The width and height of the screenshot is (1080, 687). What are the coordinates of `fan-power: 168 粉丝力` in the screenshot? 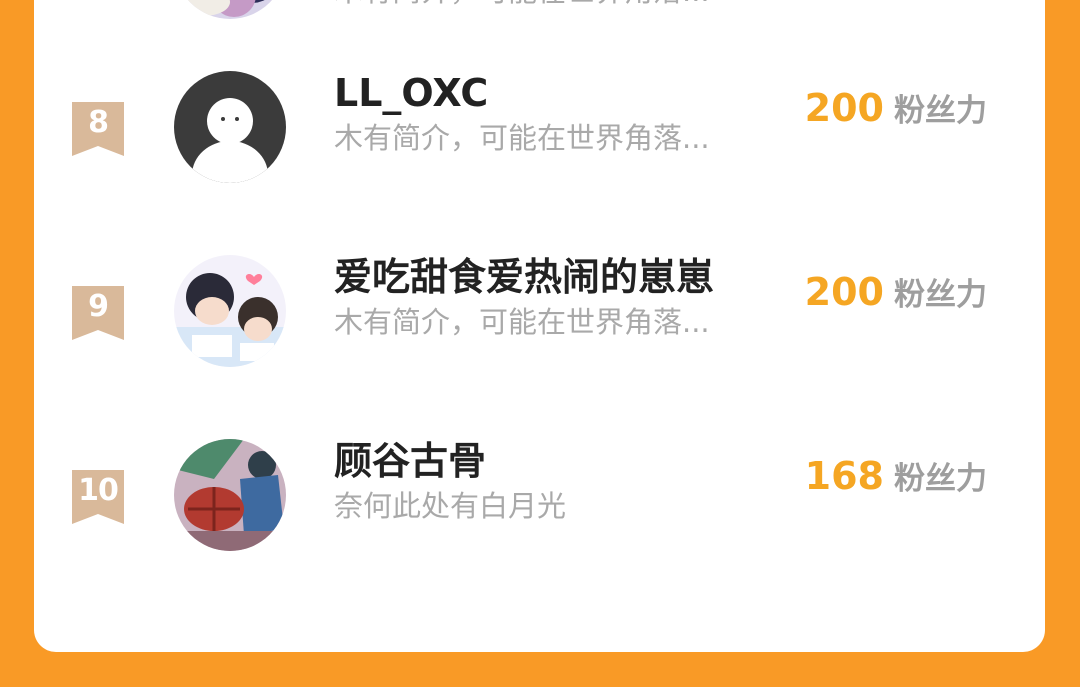 It's located at (896, 480).